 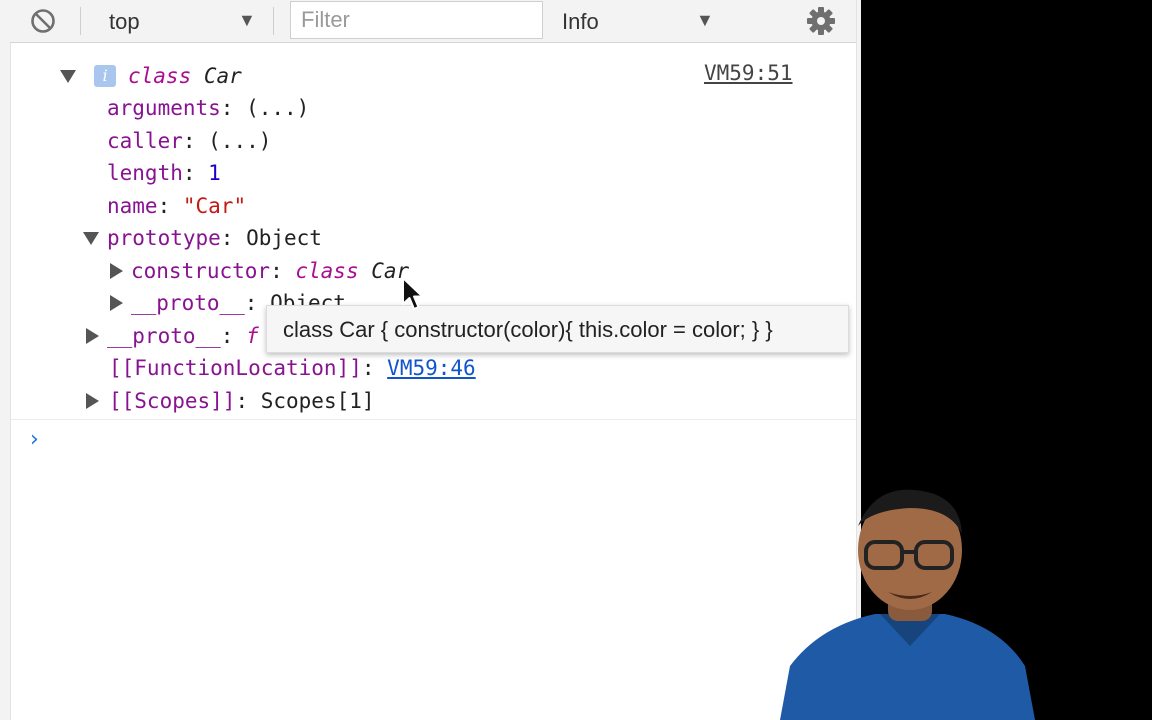 I want to click on property-key: length, so click(x=145, y=173).